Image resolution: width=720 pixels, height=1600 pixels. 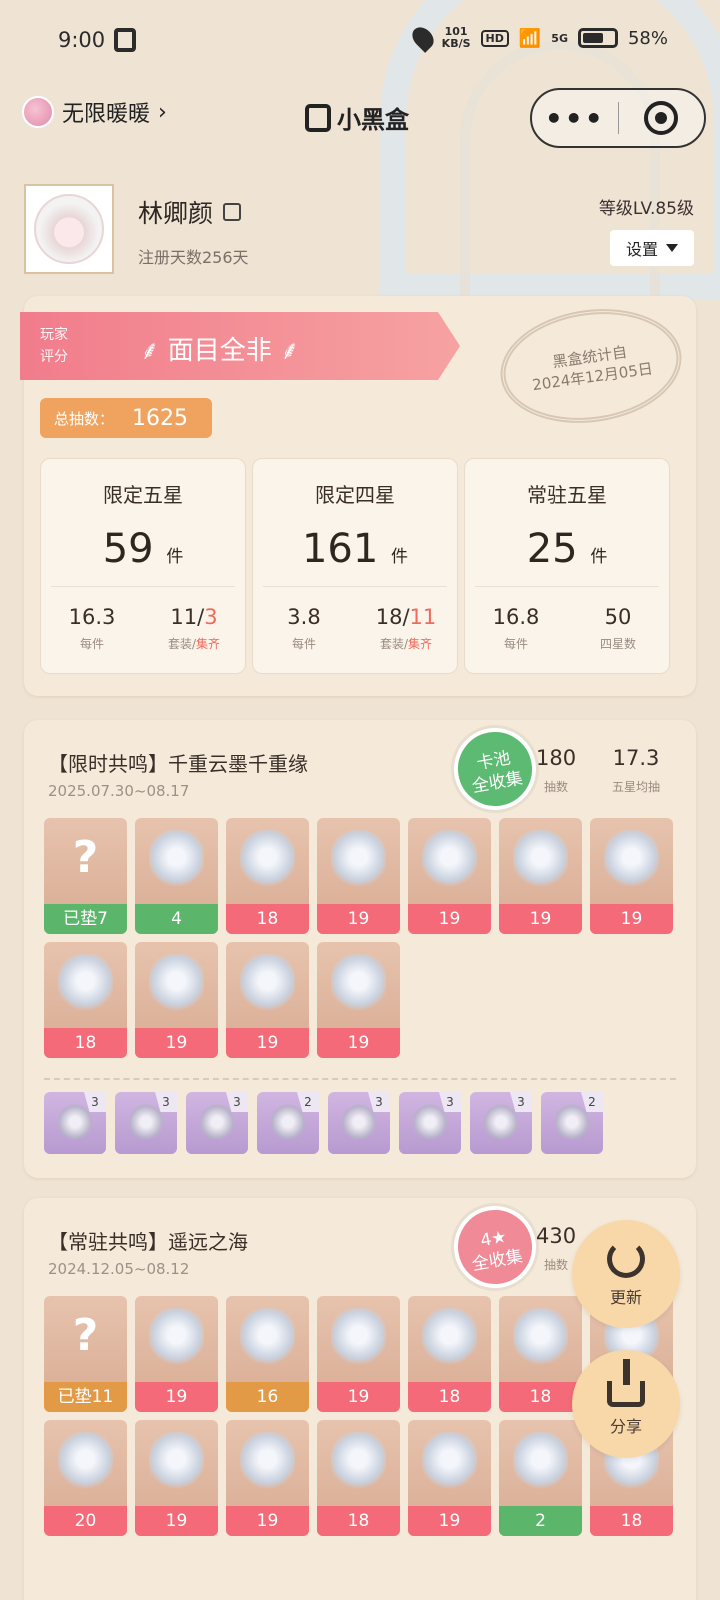 I want to click on stat-card-limited-5star: 限定五星 59 件 16.3 每件 11/3 套装/集齐, so click(x=143, y=566).